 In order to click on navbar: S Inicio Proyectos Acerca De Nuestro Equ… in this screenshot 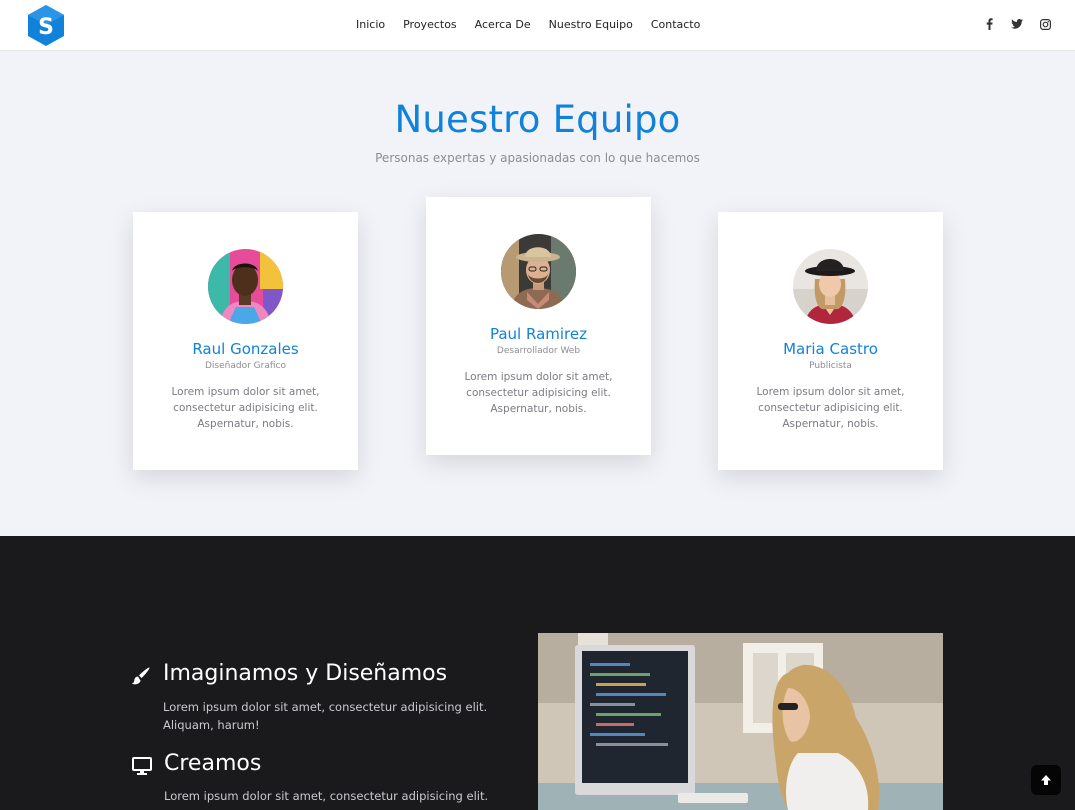, I will do `click(537, 25)`.